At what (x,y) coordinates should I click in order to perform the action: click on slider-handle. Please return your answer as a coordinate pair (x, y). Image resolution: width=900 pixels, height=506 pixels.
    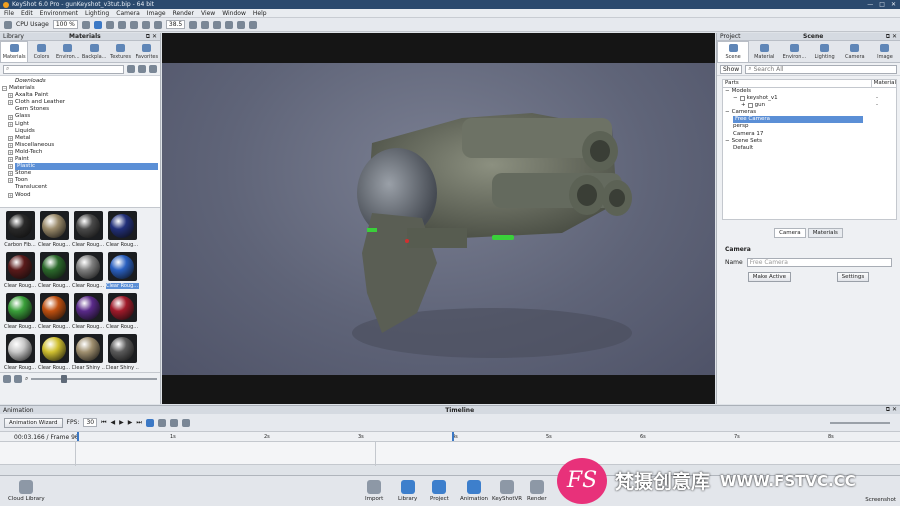
    Looking at the image, I should click on (64, 379).